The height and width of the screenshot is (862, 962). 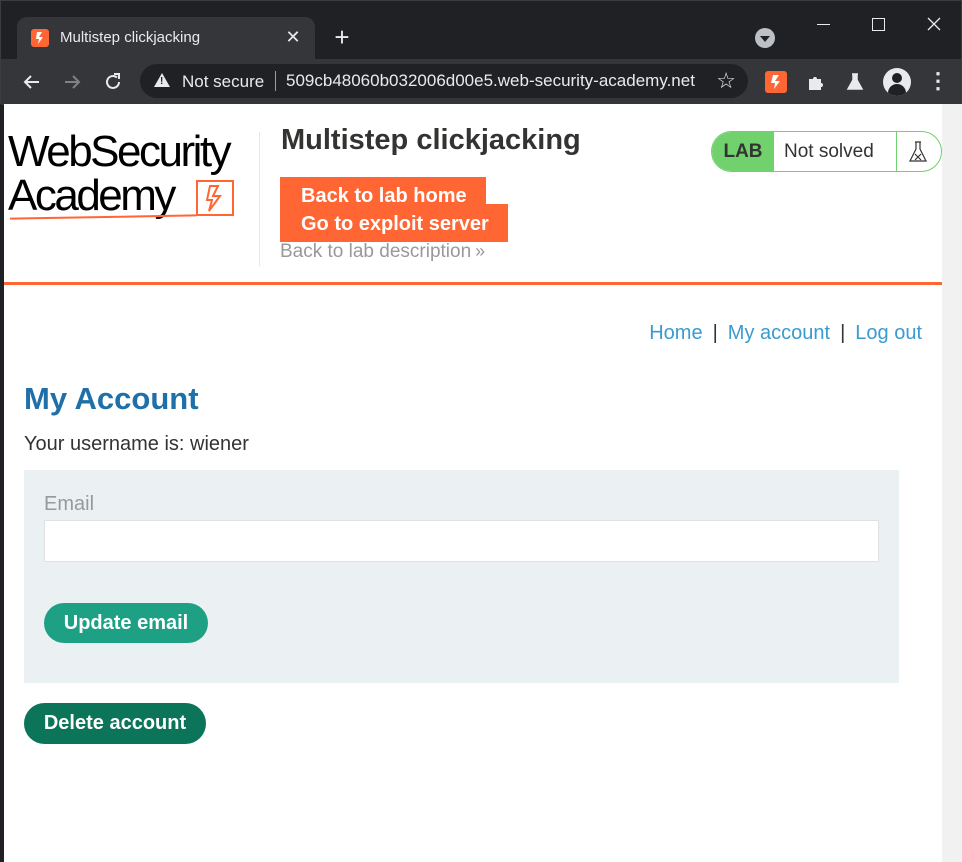 What do you see at coordinates (897, 82) in the screenshot?
I see `profile-icon` at bounding box center [897, 82].